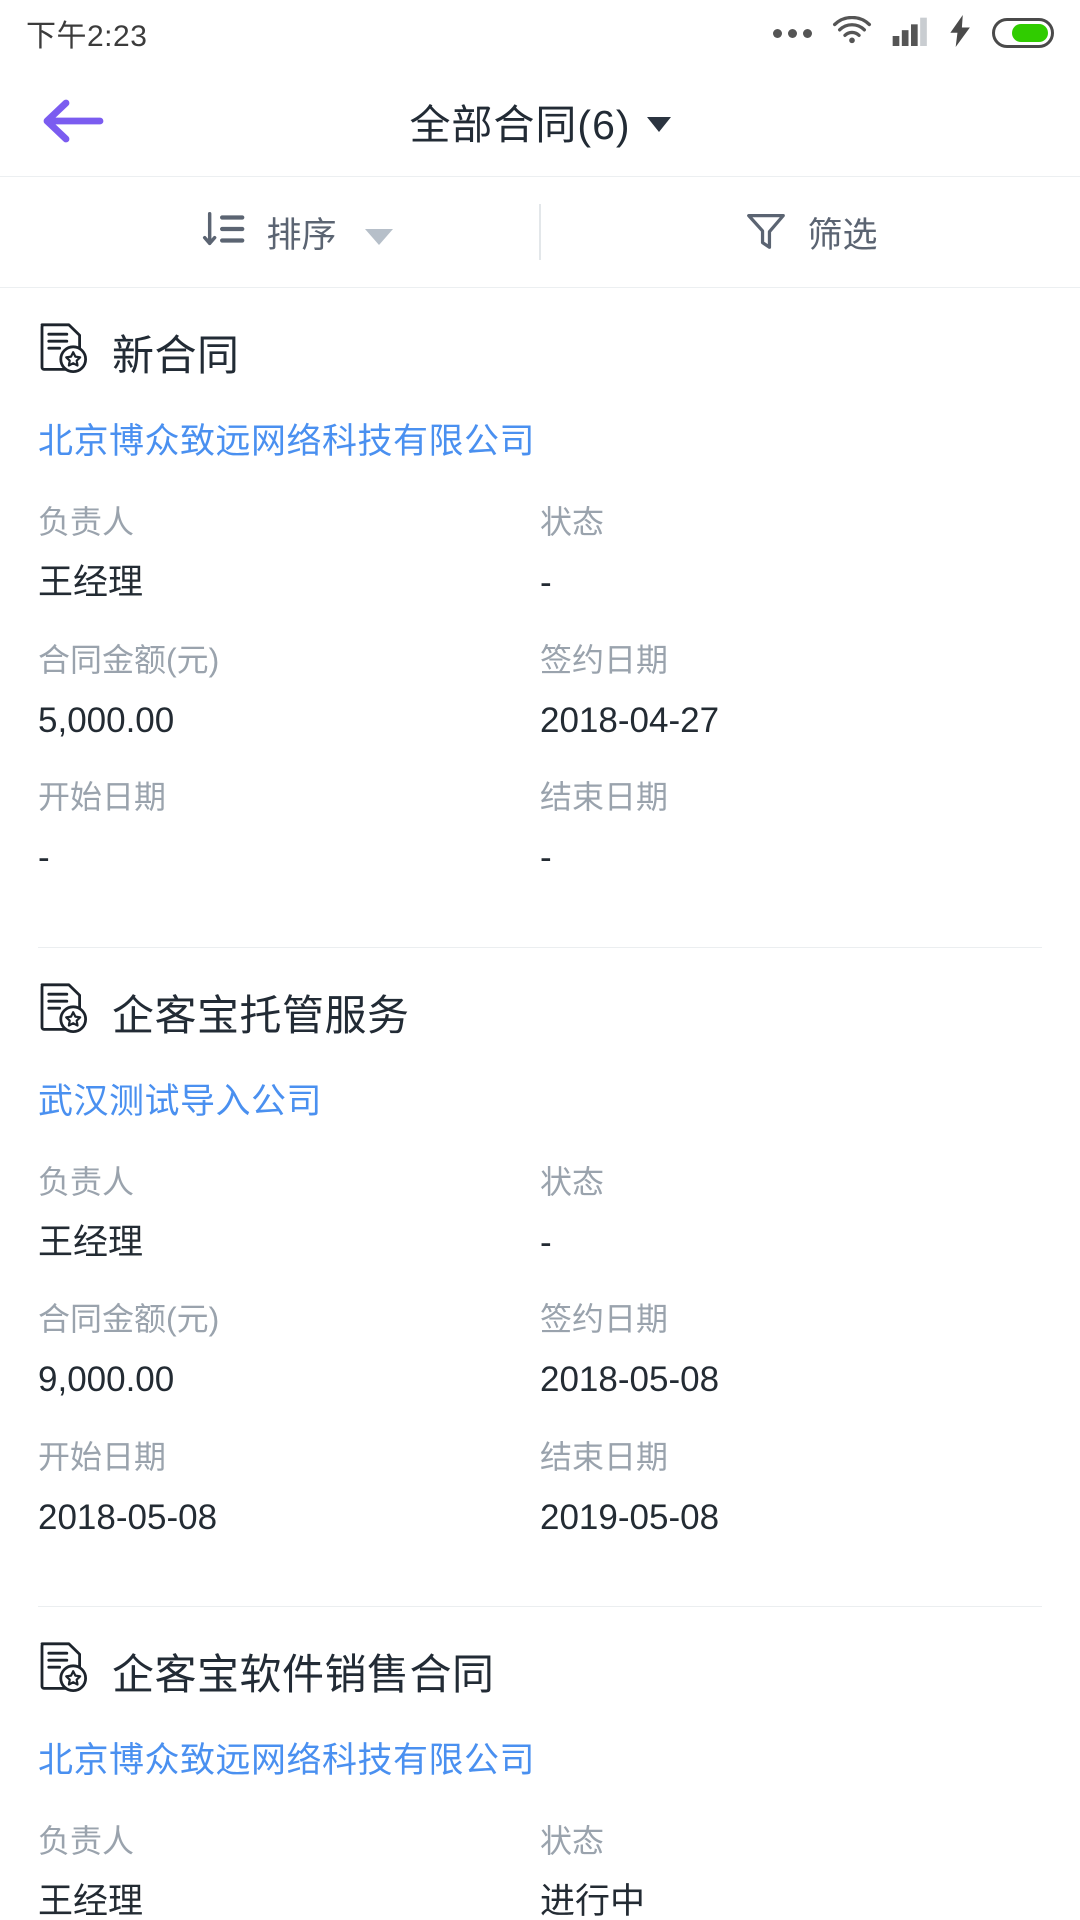  I want to click on contract-field: 签约日期 2018-05-08, so click(791, 1349).